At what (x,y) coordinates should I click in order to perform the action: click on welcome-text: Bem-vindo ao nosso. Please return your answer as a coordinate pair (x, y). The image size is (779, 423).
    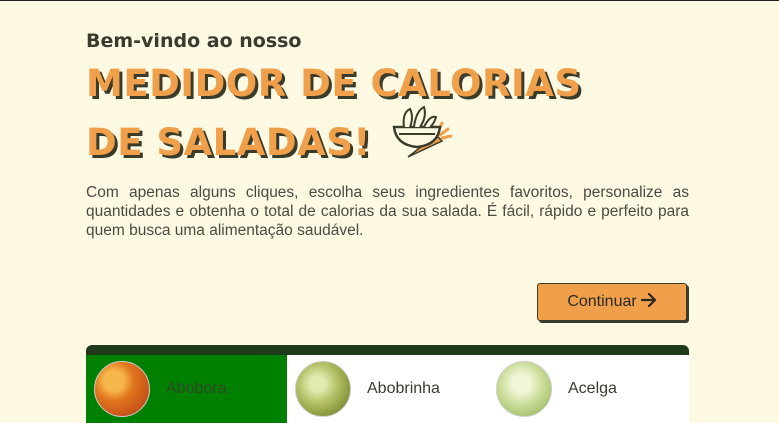
    Looking at the image, I should click on (194, 41).